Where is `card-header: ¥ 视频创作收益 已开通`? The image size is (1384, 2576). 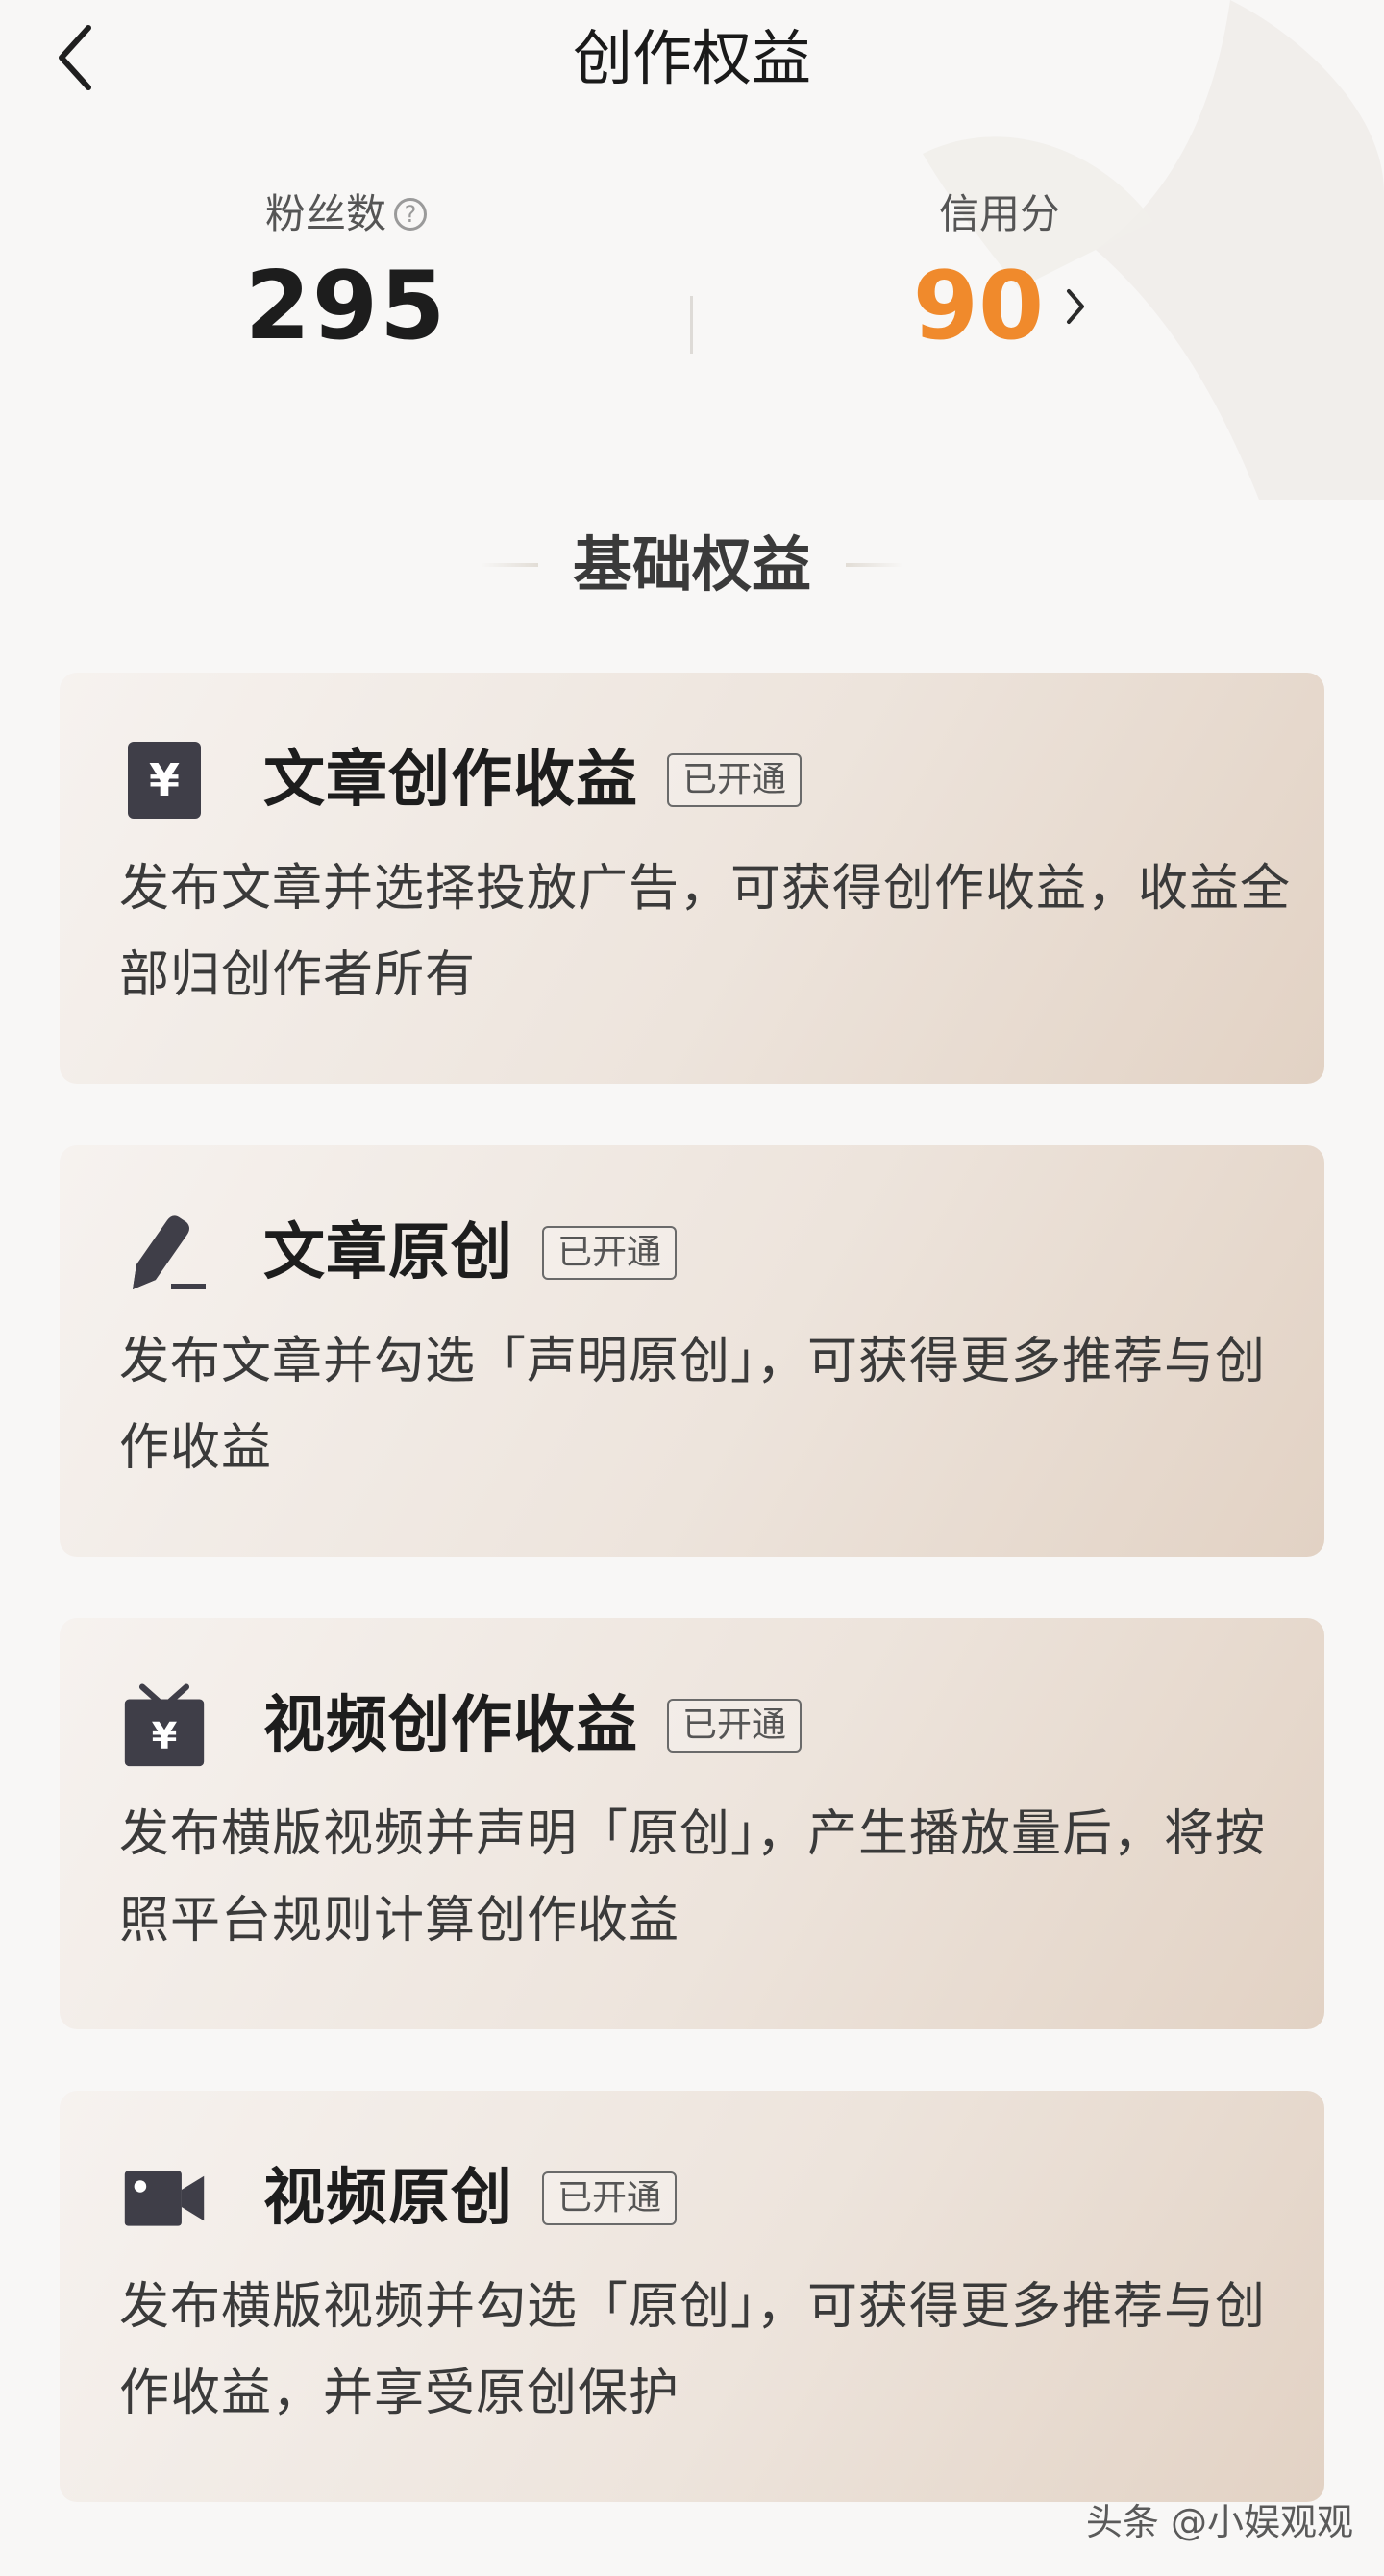
card-header: ¥ 视频创作收益 已开通 is located at coordinates (463, 1725).